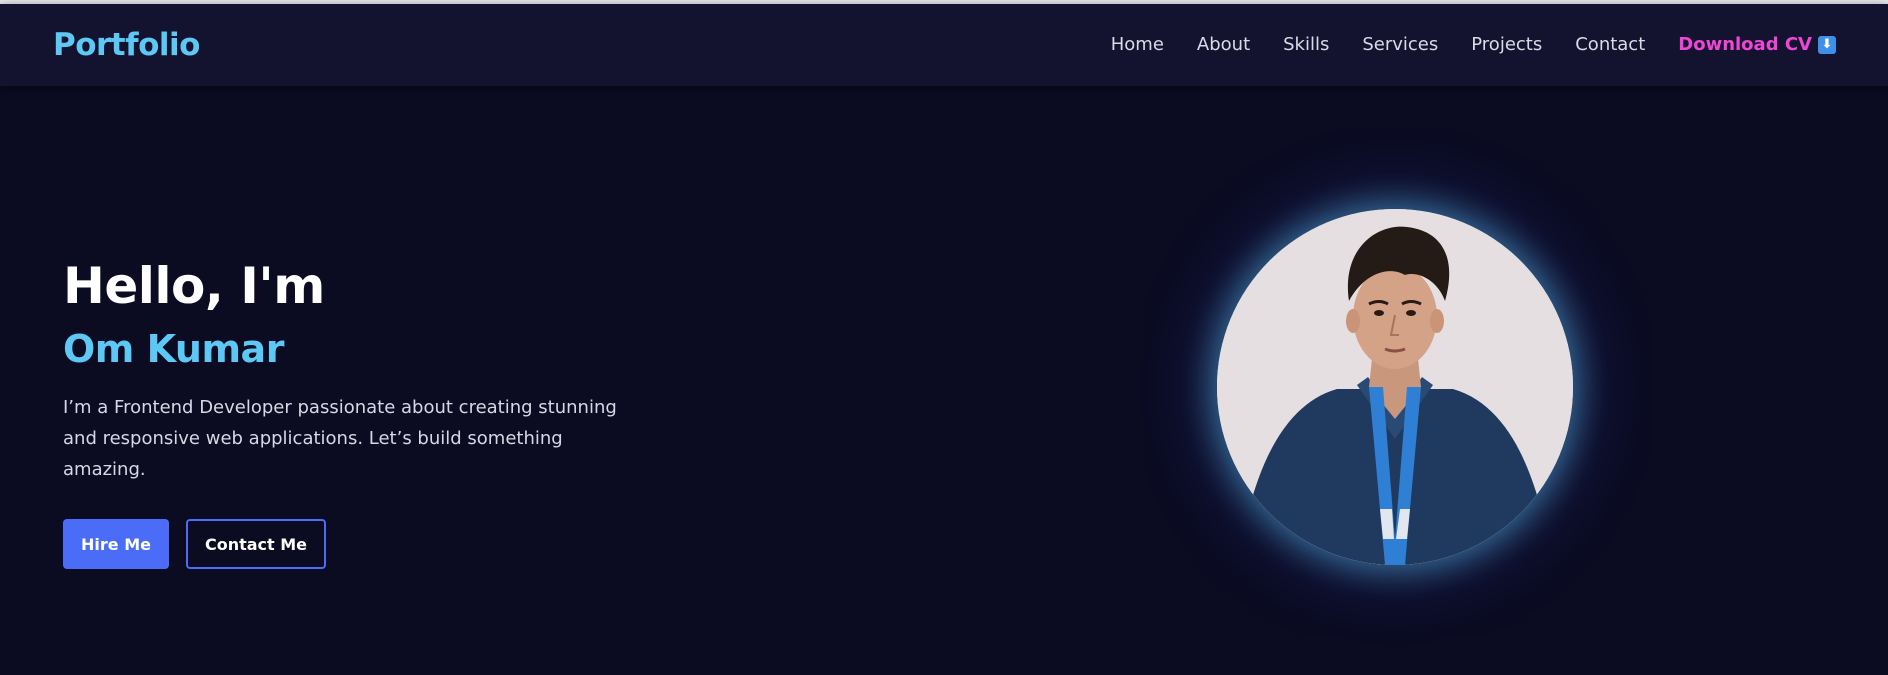 The width and height of the screenshot is (1888, 675). I want to click on nav-services: Services, so click(1400, 44).